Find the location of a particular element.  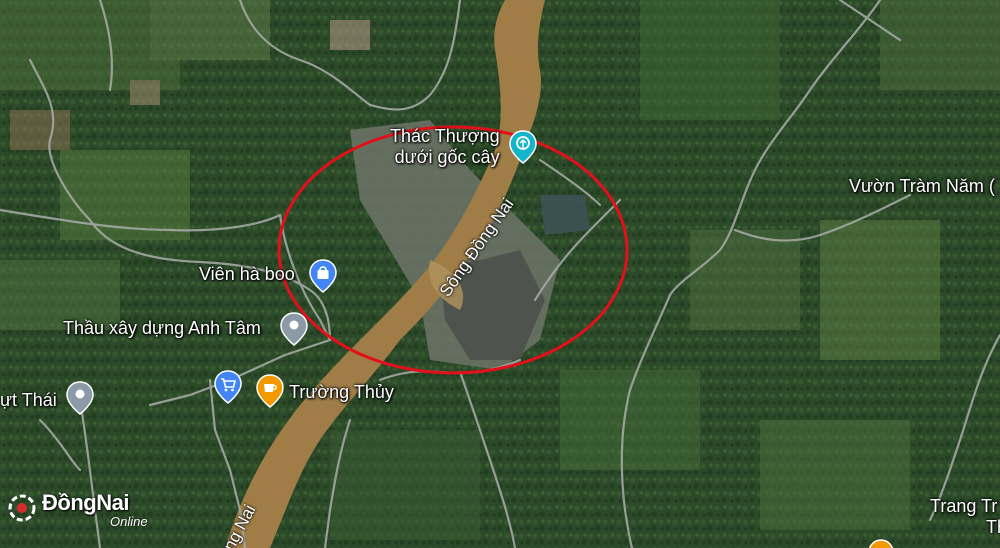

coffee-cup-icon is located at coordinates (270, 391).